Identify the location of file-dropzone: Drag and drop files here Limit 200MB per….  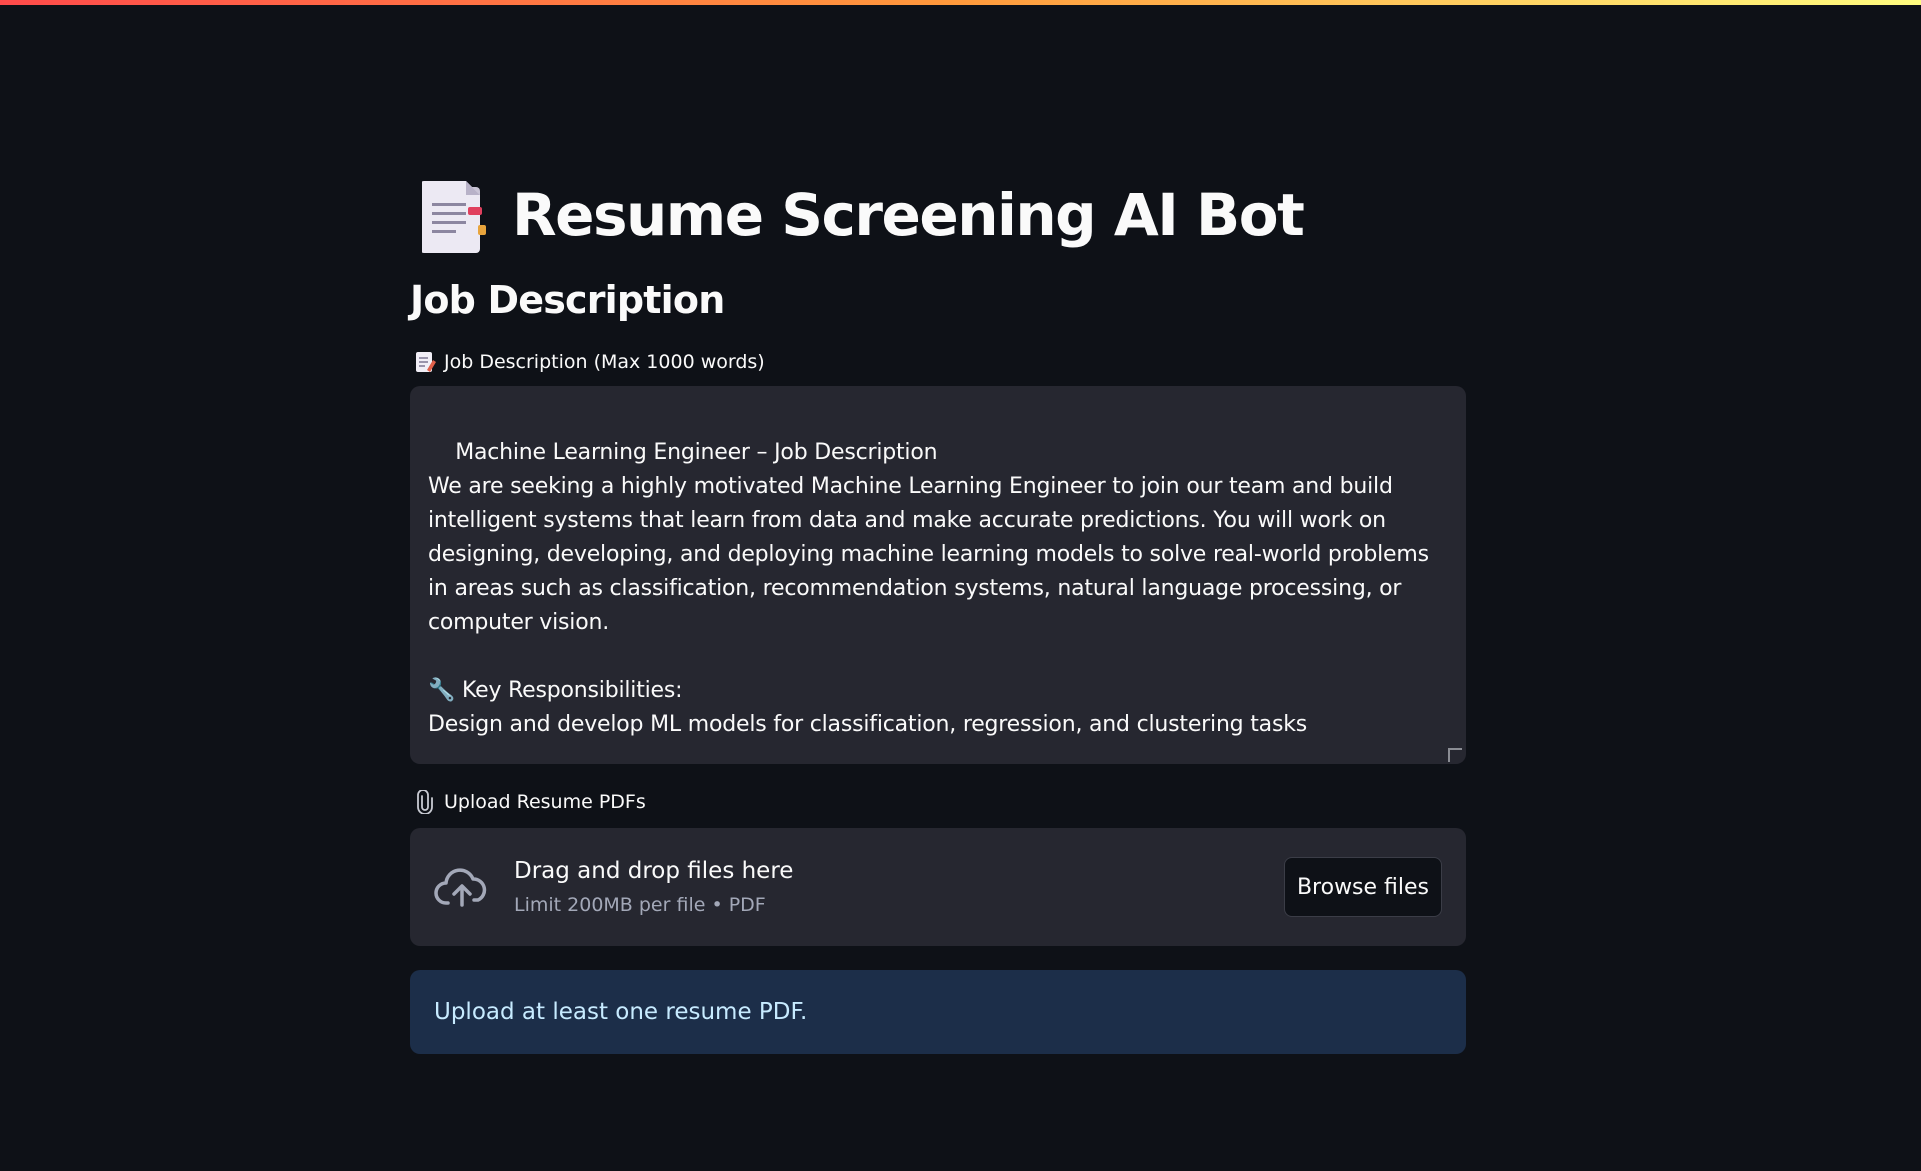
(938, 887).